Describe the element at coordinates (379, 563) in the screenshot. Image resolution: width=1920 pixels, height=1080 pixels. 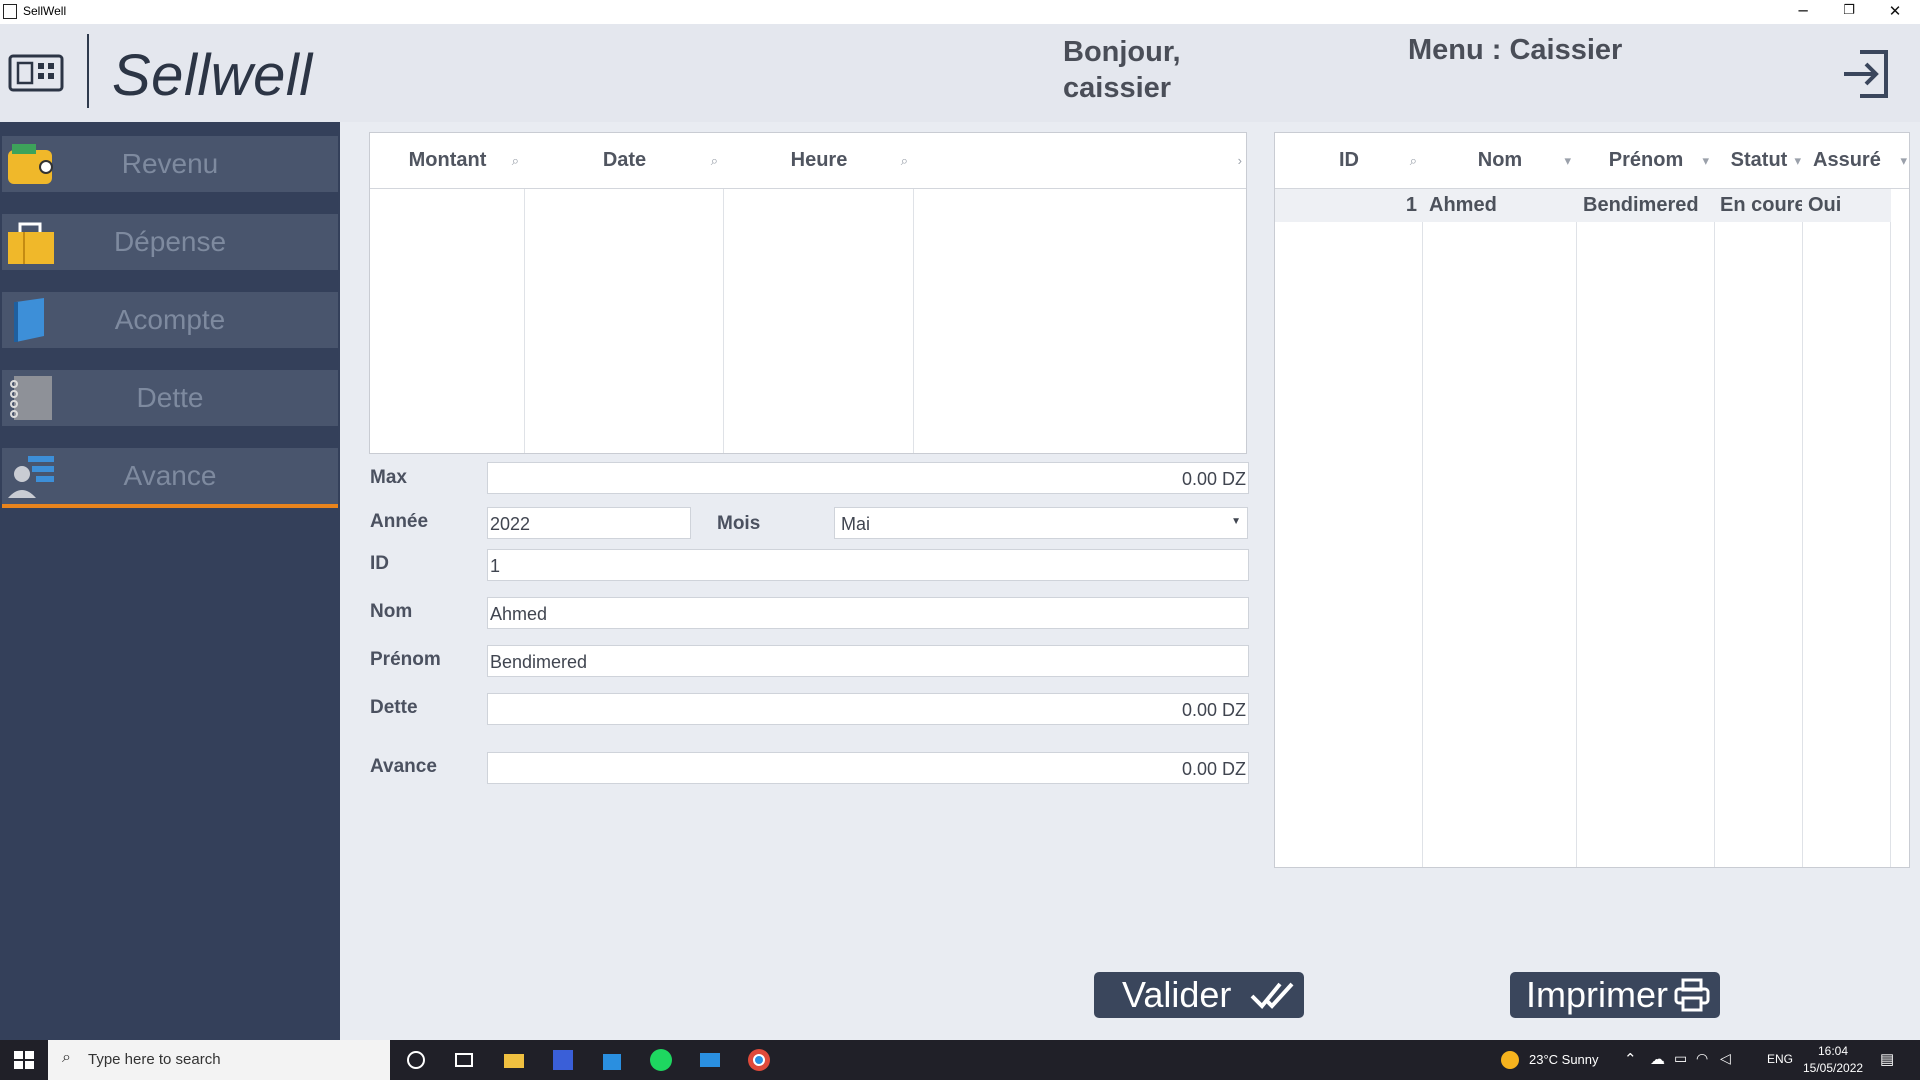
I see `id-label: ID` at that location.